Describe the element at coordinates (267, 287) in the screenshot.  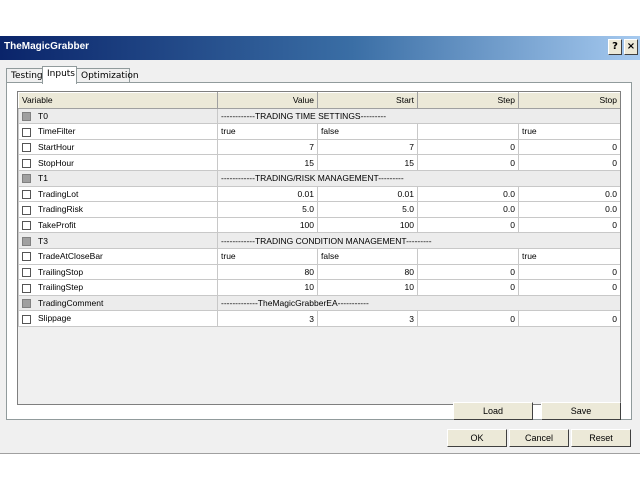
I see `value-cell: 10` at that location.